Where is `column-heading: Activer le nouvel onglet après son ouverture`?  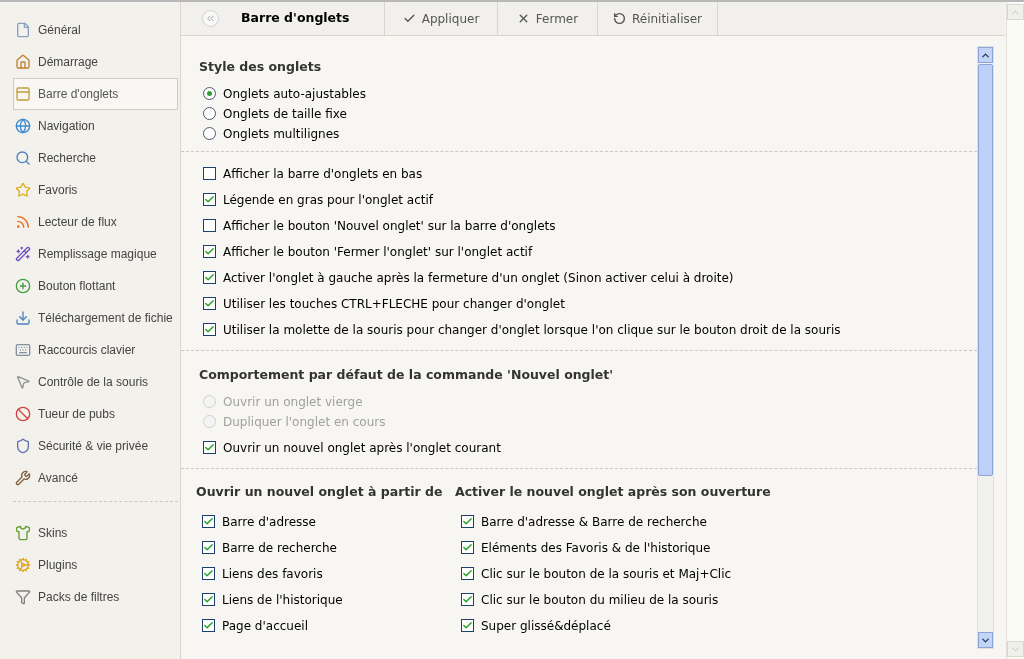
column-heading: Activer le nouvel onglet après son ouverture is located at coordinates (613, 491).